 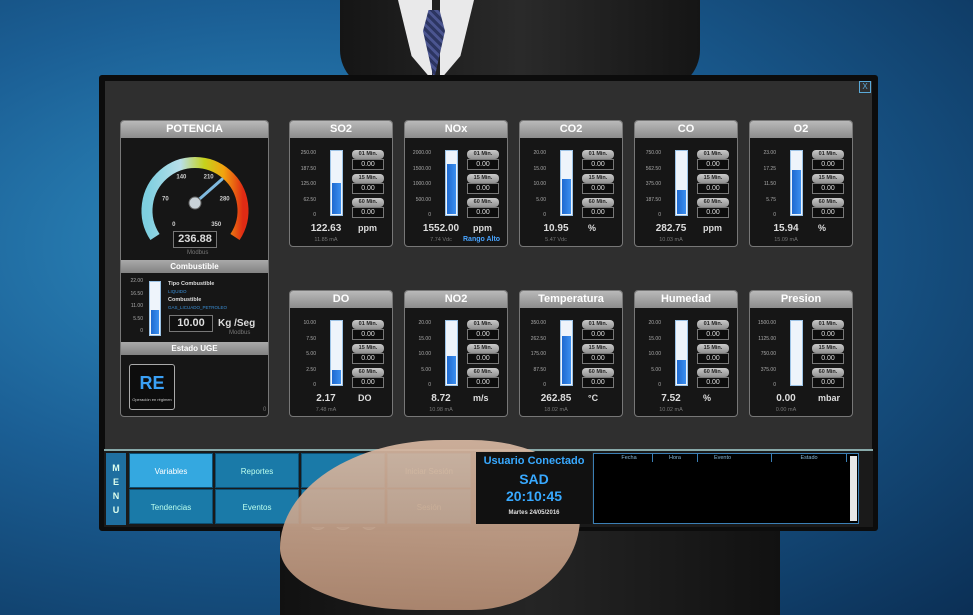 I want to click on menu-button-reportes: Reportes, so click(x=257, y=470).